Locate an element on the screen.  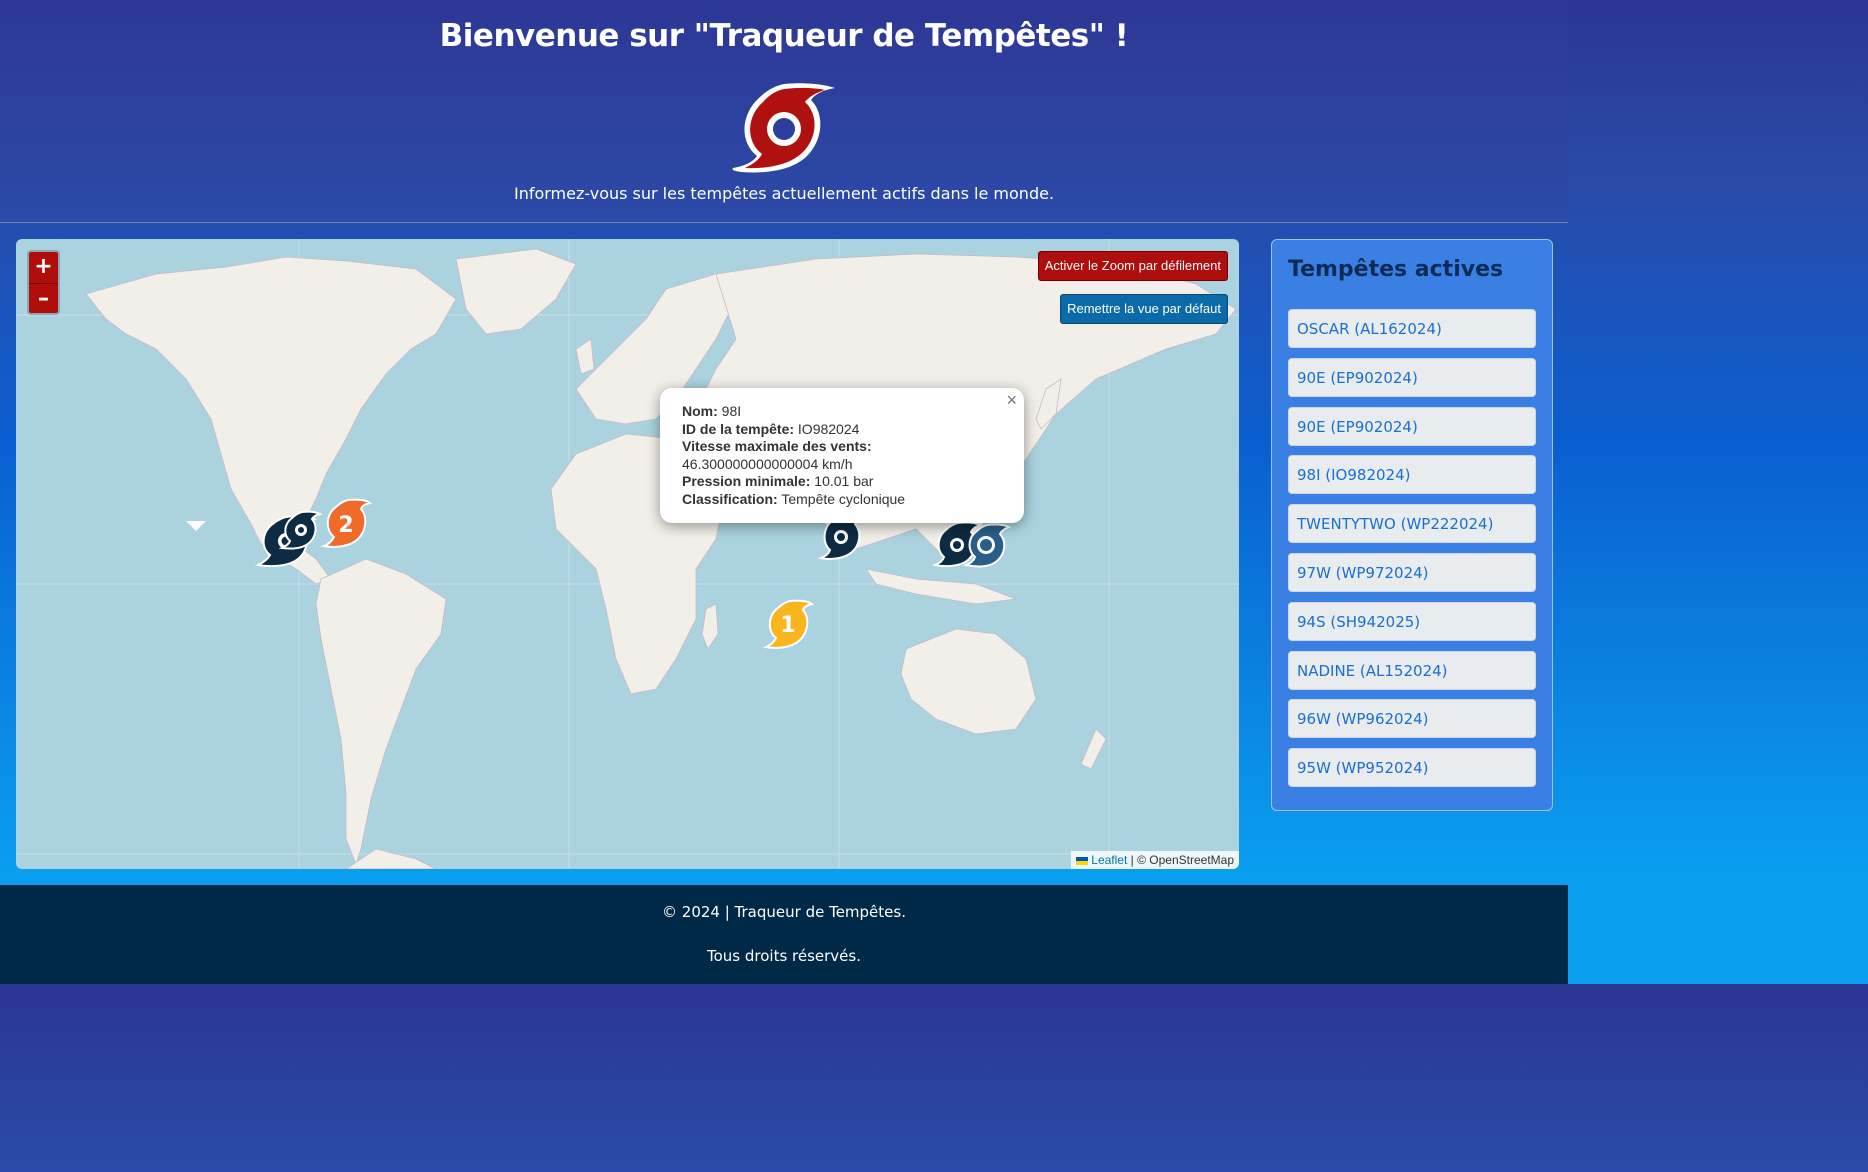
marker-label: 2 is located at coordinates (345, 525).